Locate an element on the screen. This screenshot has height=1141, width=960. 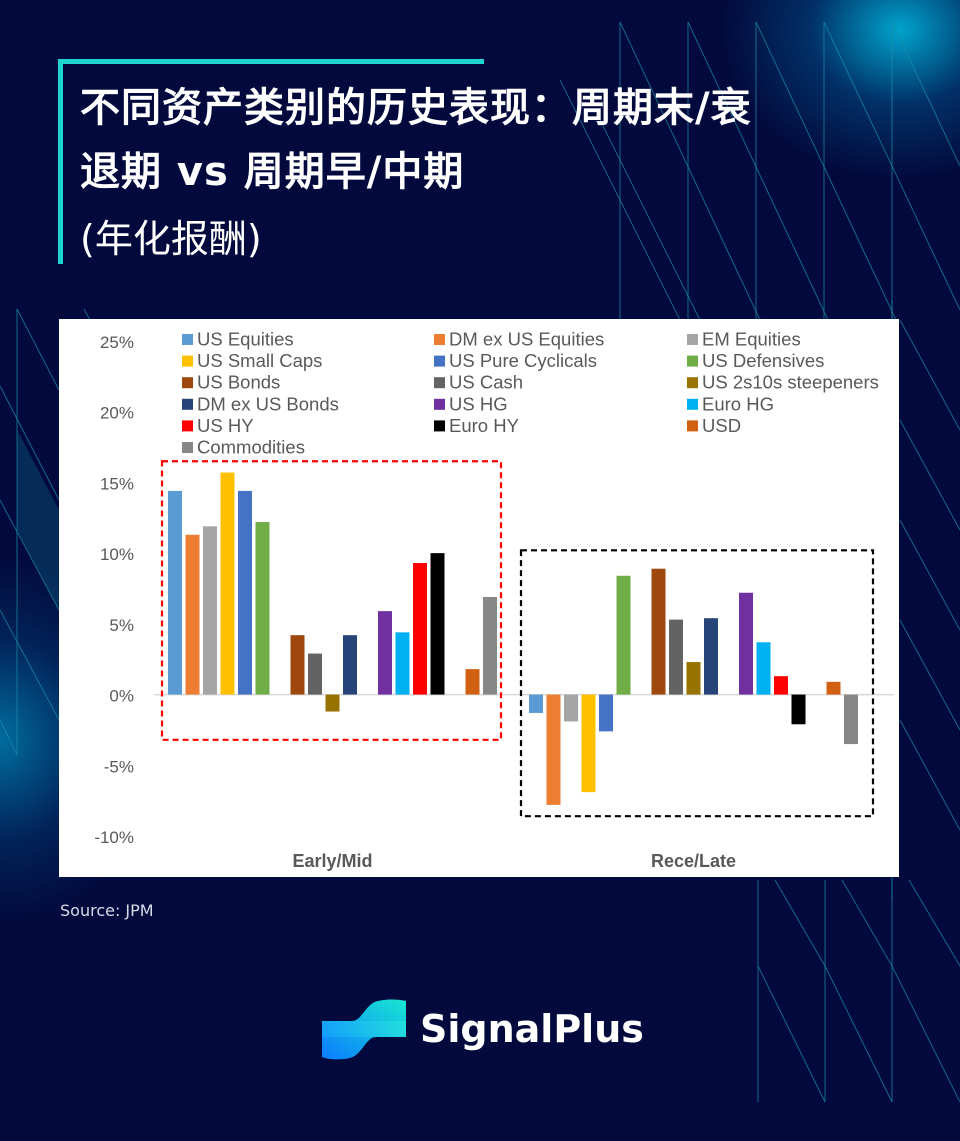
brand-logo: SignalPlus is located at coordinates (483, 1029).